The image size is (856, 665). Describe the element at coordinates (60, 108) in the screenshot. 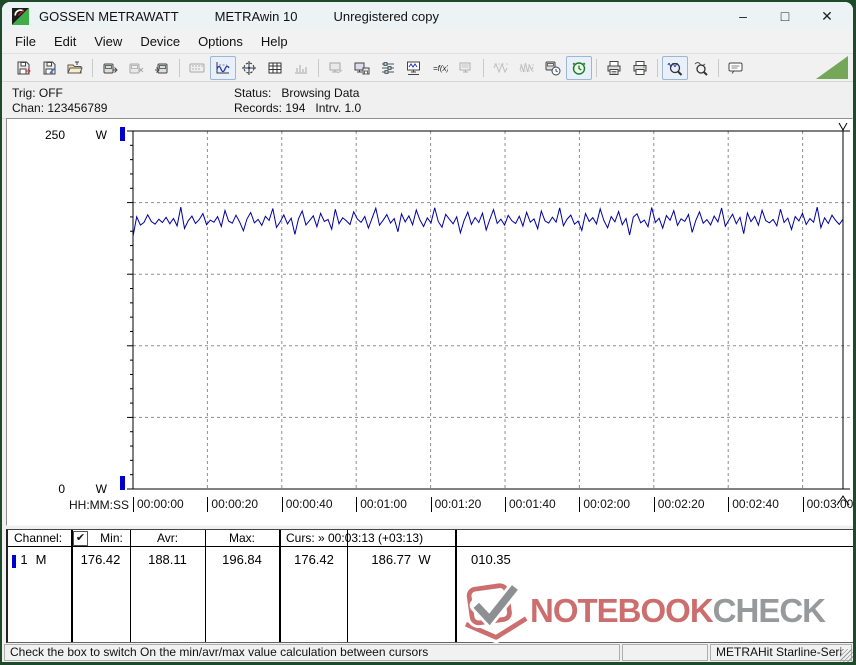

I see `channel-list: Chan: 123456789` at that location.